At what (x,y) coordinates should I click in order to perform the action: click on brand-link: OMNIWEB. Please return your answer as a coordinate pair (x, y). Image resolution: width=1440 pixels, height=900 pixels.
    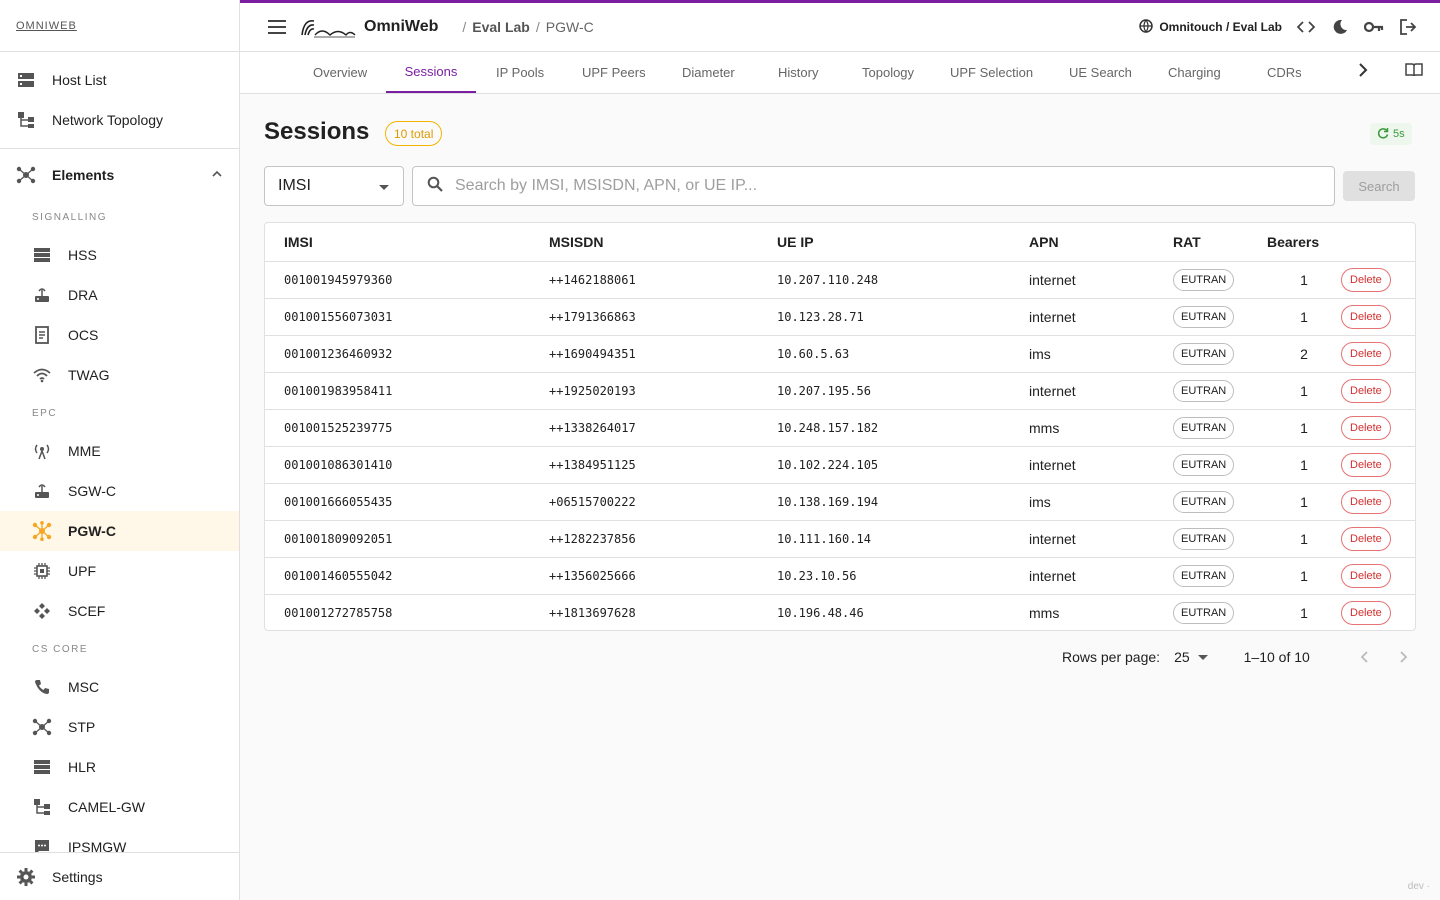
    Looking at the image, I should click on (46, 26).